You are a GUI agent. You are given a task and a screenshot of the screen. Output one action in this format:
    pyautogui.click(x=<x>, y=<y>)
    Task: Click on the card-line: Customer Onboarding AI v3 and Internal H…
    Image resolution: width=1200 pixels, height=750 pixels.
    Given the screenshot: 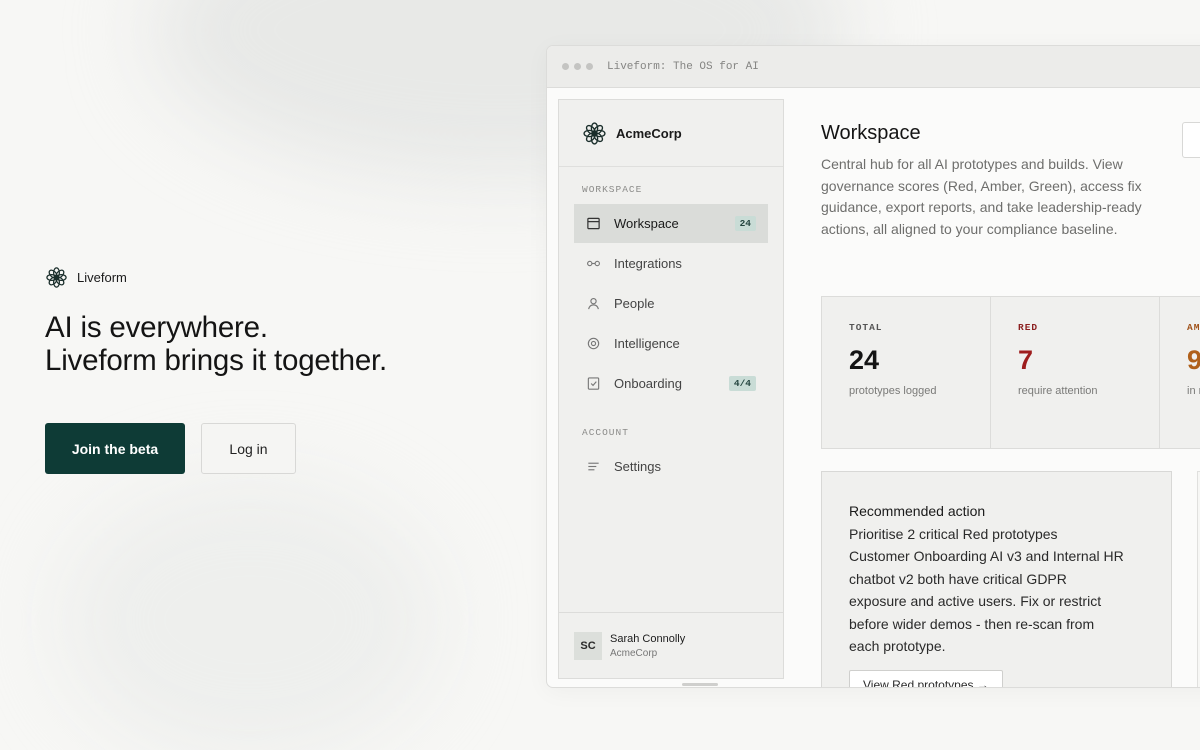 What is the action you would take?
    pyautogui.click(x=986, y=556)
    